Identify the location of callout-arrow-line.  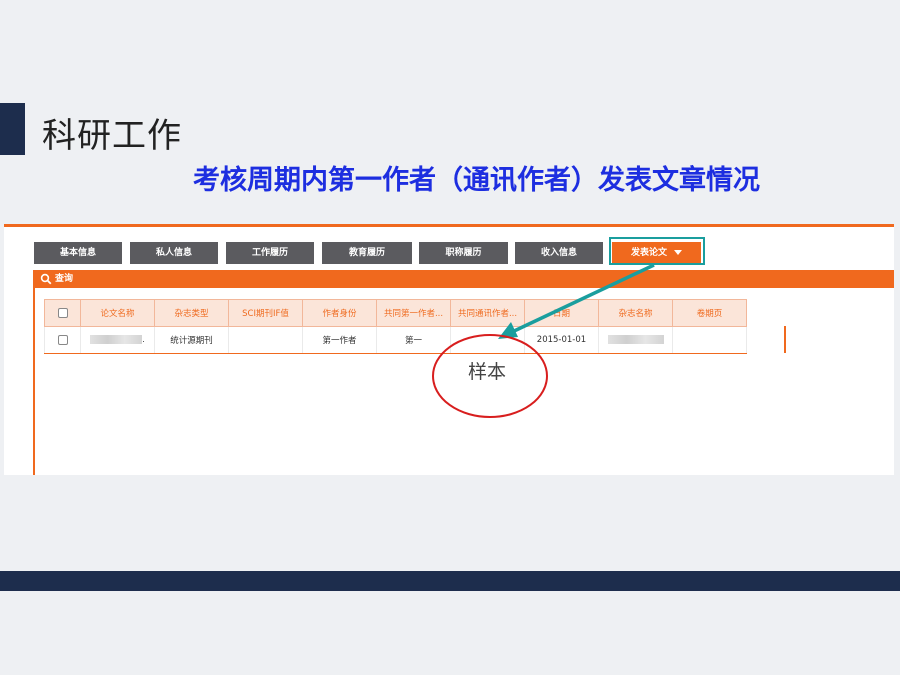
(583, 298).